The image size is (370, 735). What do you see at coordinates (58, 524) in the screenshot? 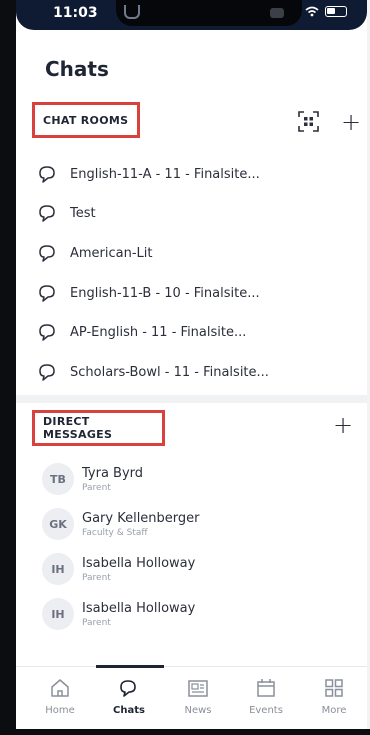
I see `avatar: GK` at bounding box center [58, 524].